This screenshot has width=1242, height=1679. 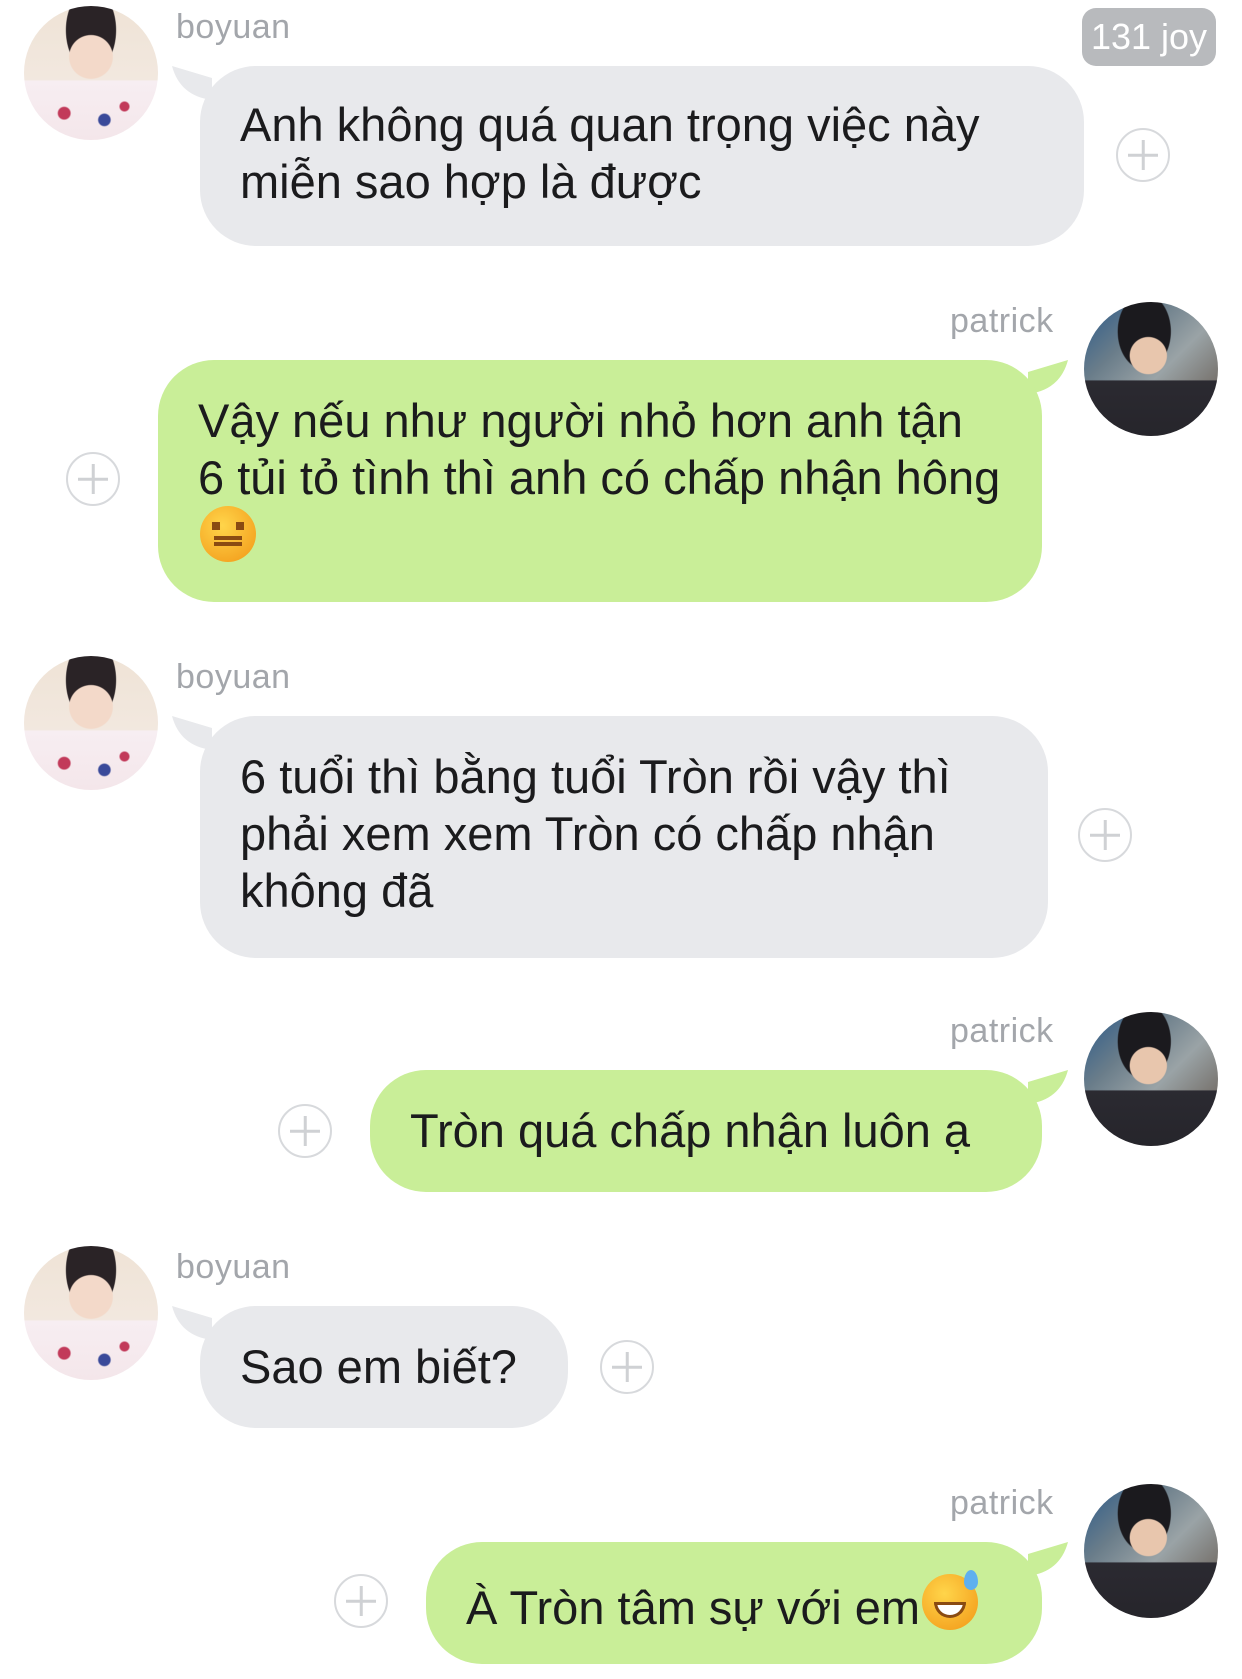 I want to click on grinning-sweat-face-icon, so click(x=950, y=1600).